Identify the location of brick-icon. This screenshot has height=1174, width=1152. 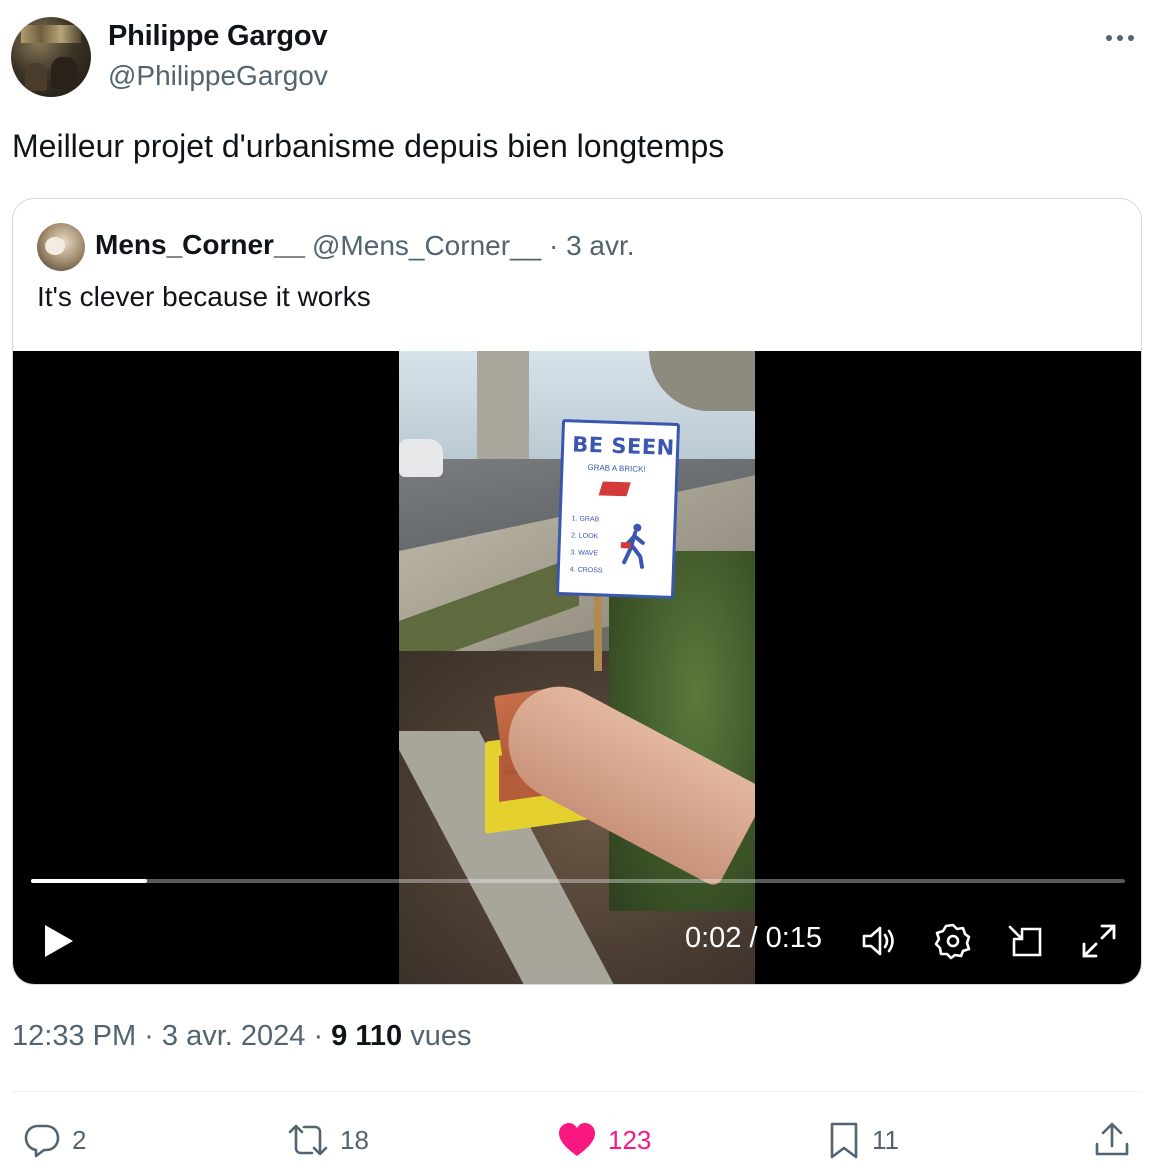
(614, 489).